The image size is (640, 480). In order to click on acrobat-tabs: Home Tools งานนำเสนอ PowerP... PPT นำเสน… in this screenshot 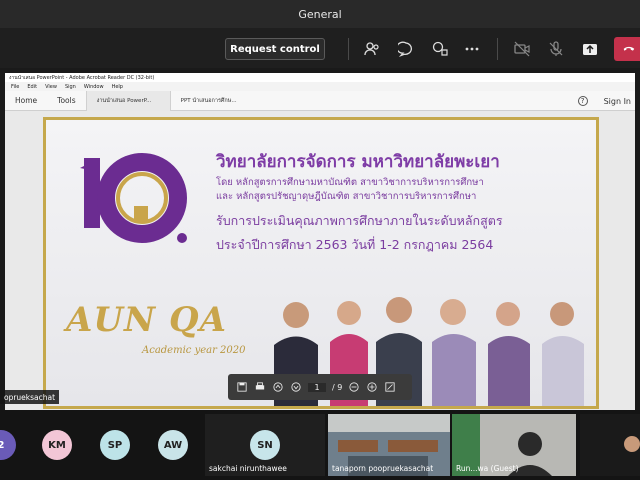, I will do `click(320, 100)`.